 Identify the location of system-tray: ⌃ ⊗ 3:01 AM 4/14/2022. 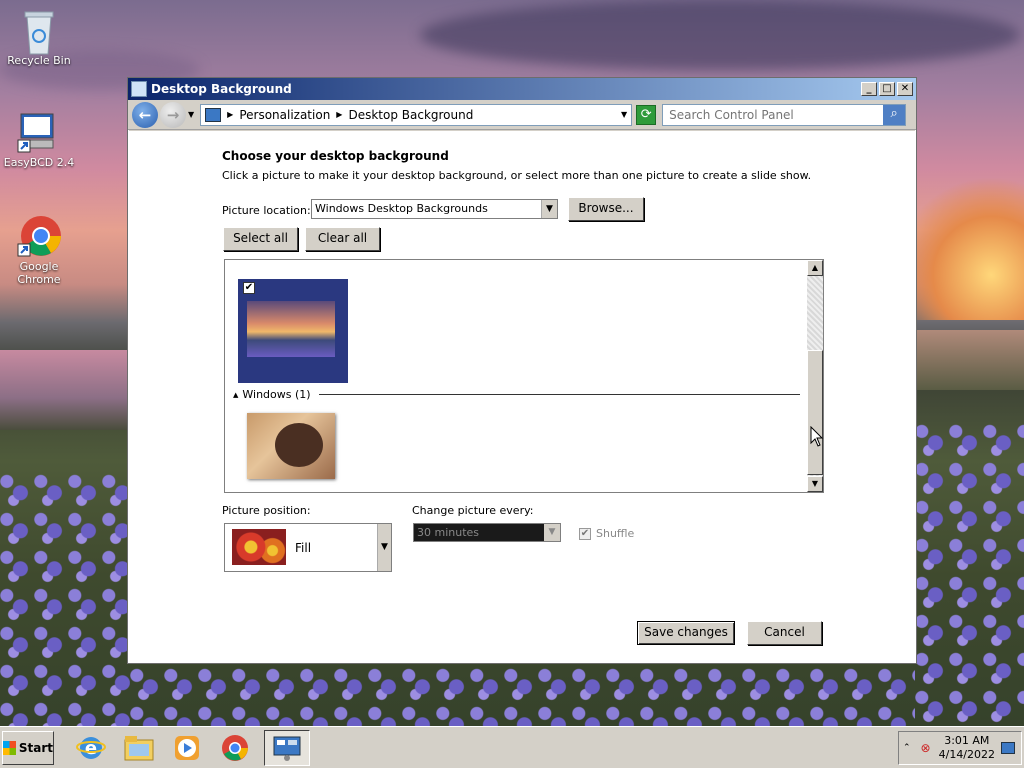
(960, 748).